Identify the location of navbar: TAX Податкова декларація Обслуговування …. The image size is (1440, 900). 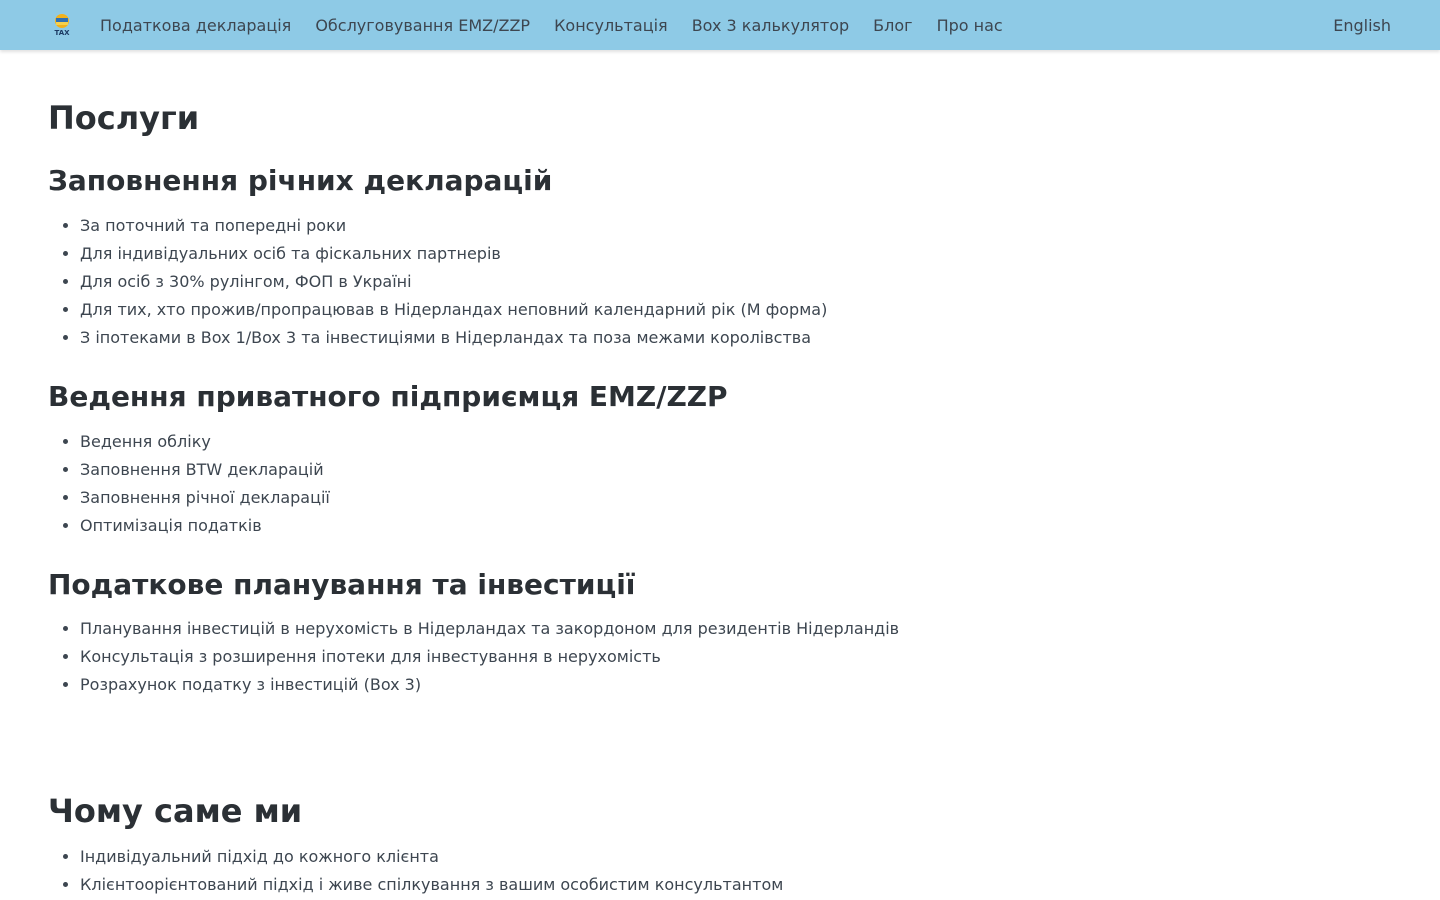
(720, 25).